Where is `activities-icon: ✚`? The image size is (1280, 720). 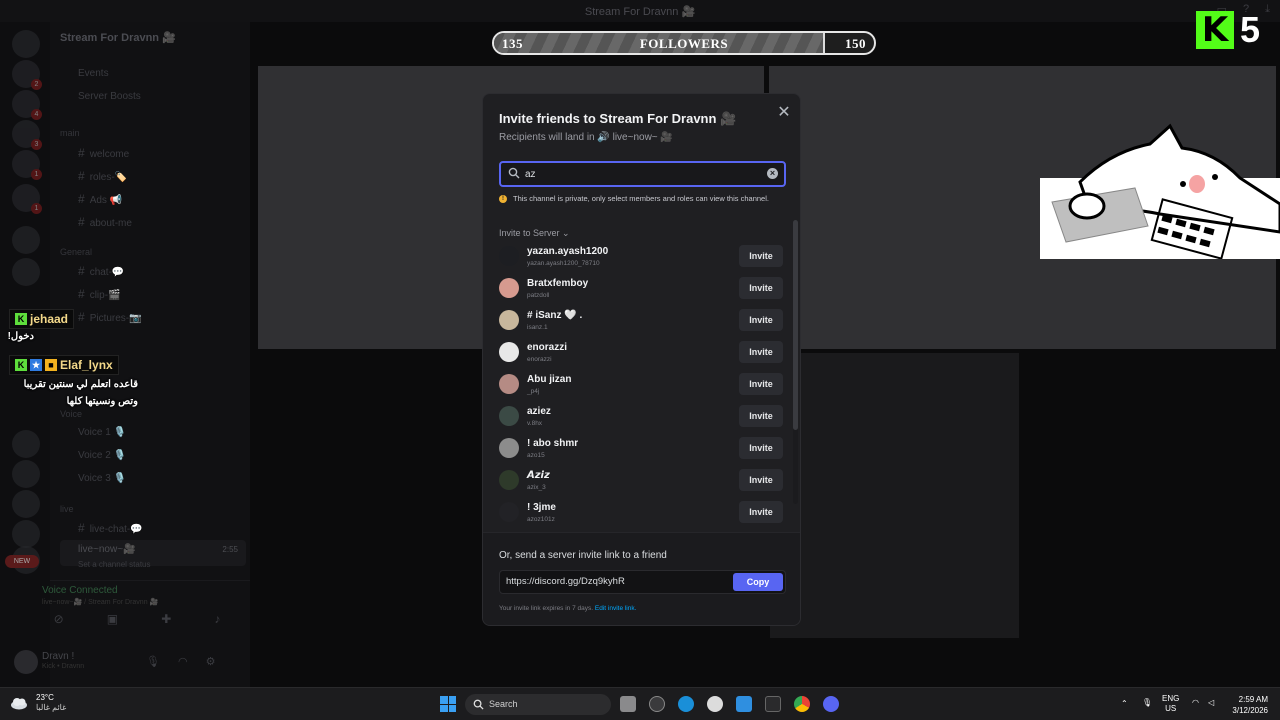 activities-icon: ✚ is located at coordinates (166, 619).